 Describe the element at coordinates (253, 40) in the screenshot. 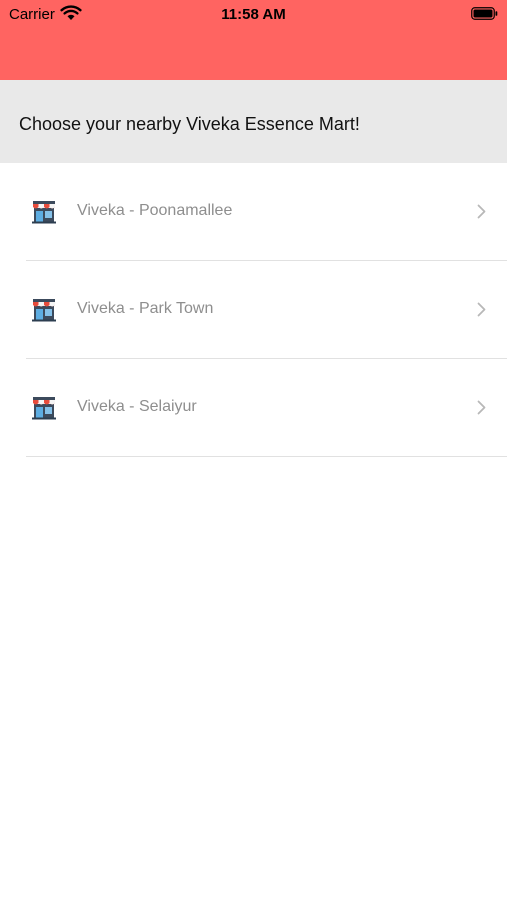

I see `status-bar: Carrier 11:58 AM` at that location.